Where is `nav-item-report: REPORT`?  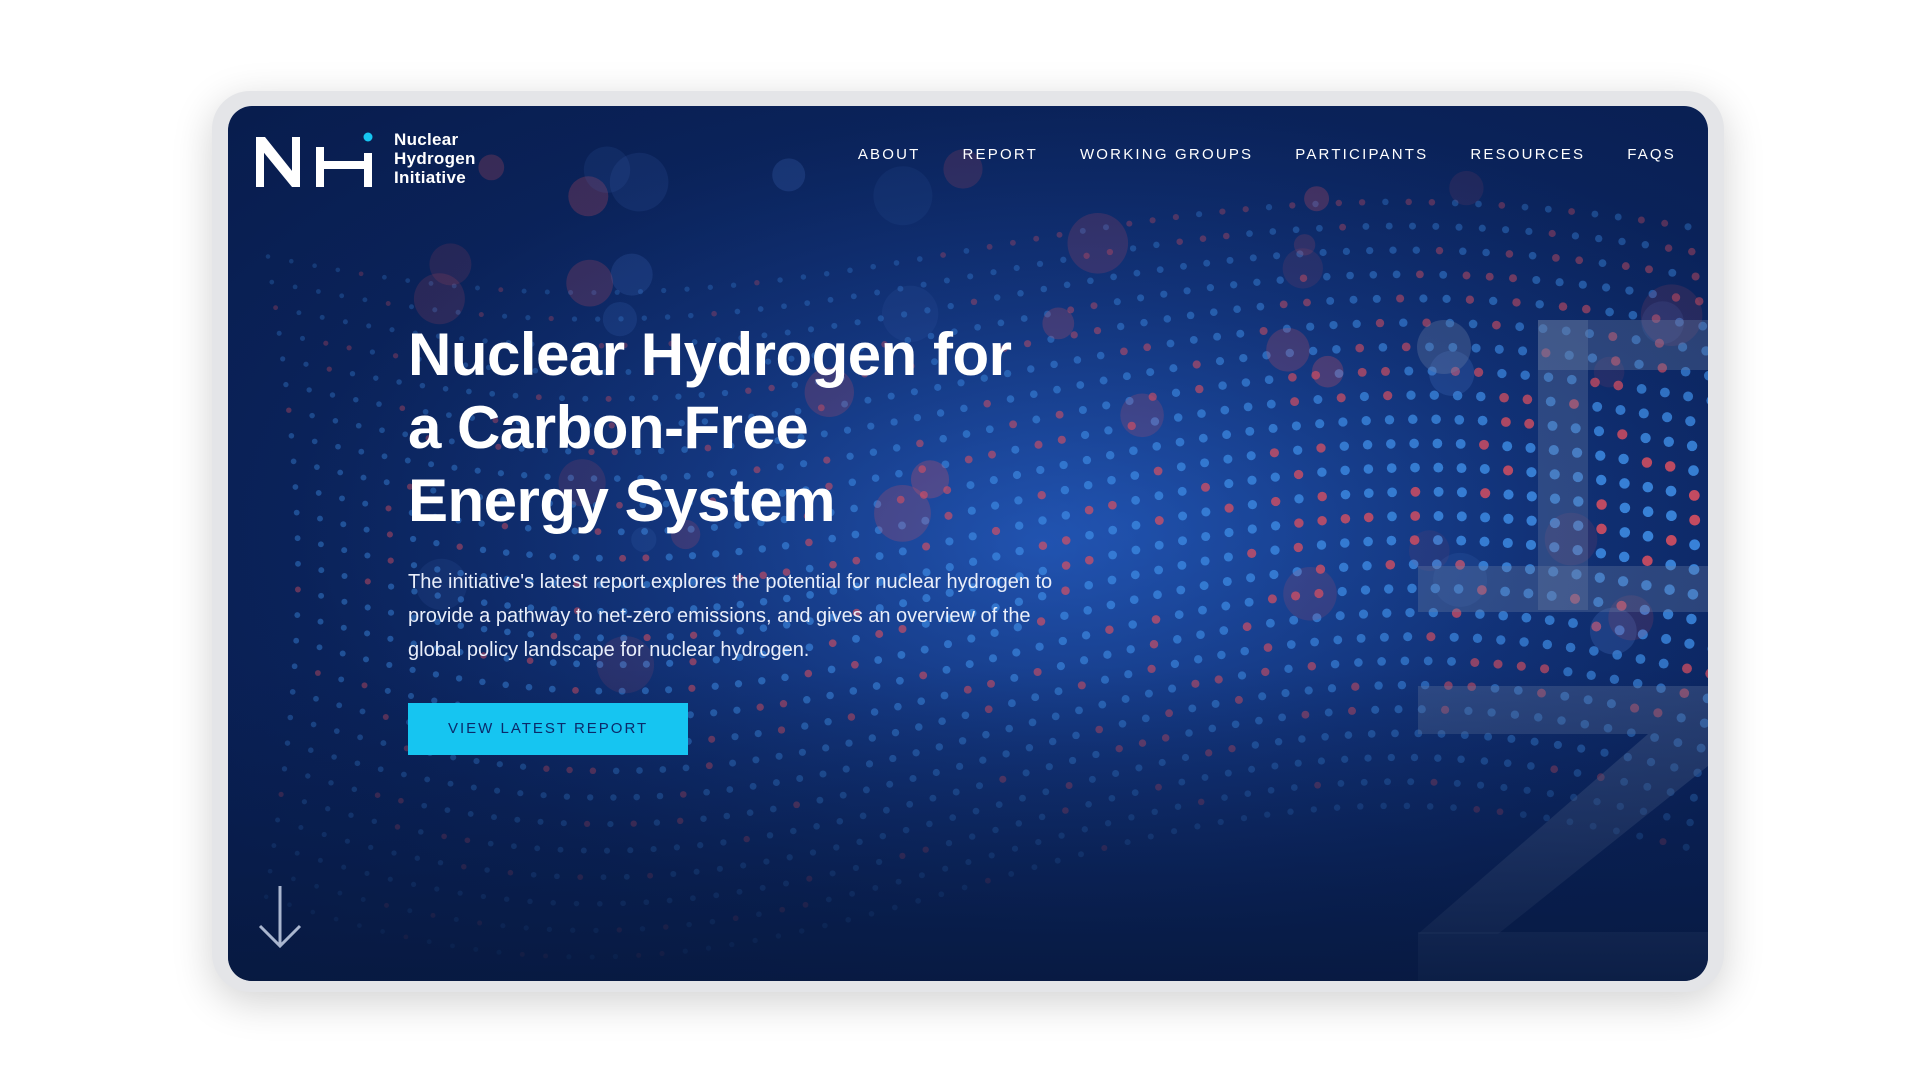 nav-item-report: REPORT is located at coordinates (1000, 154).